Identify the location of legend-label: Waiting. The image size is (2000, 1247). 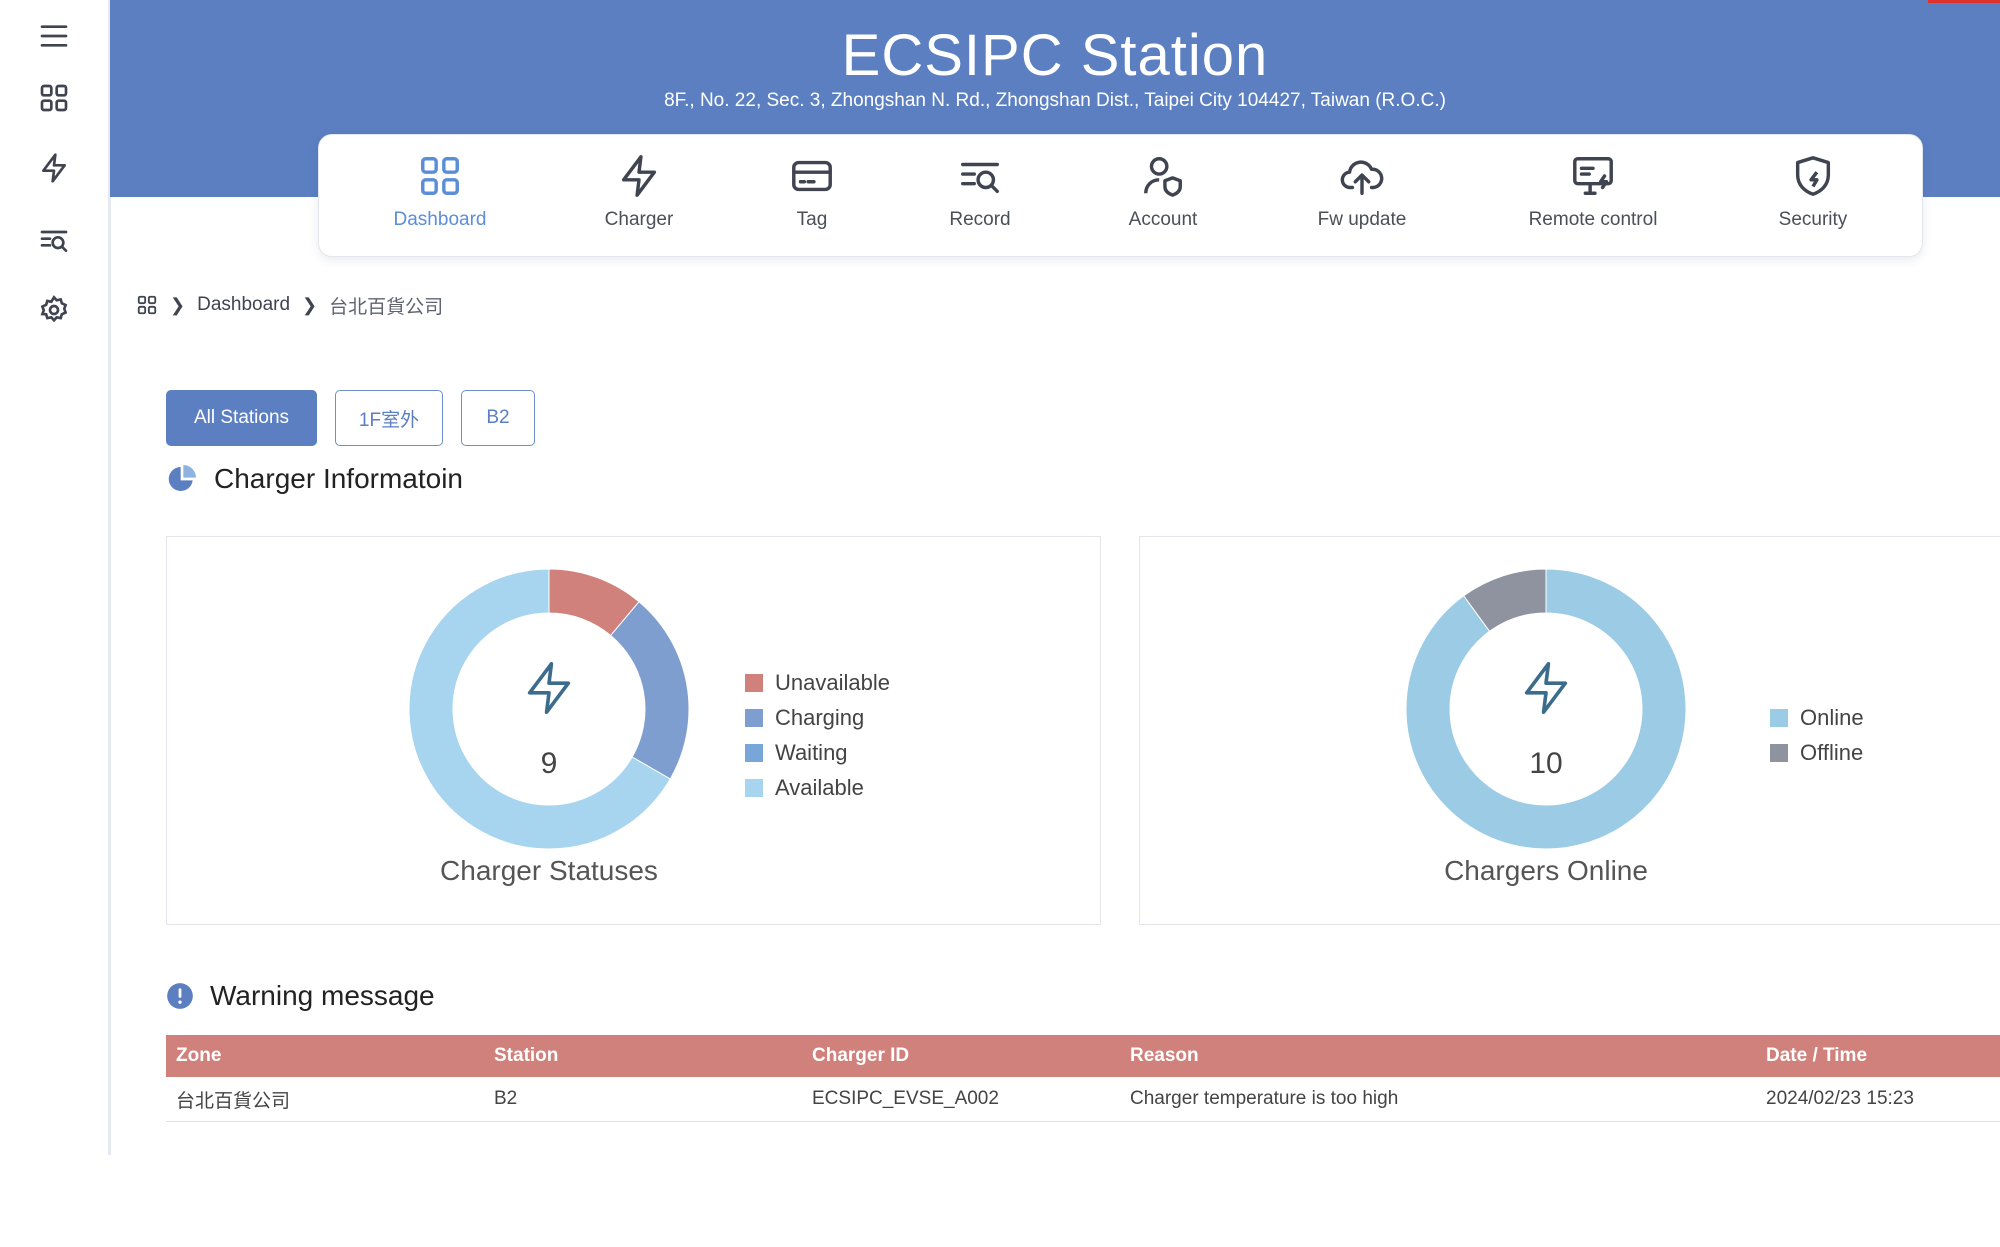
(811, 752).